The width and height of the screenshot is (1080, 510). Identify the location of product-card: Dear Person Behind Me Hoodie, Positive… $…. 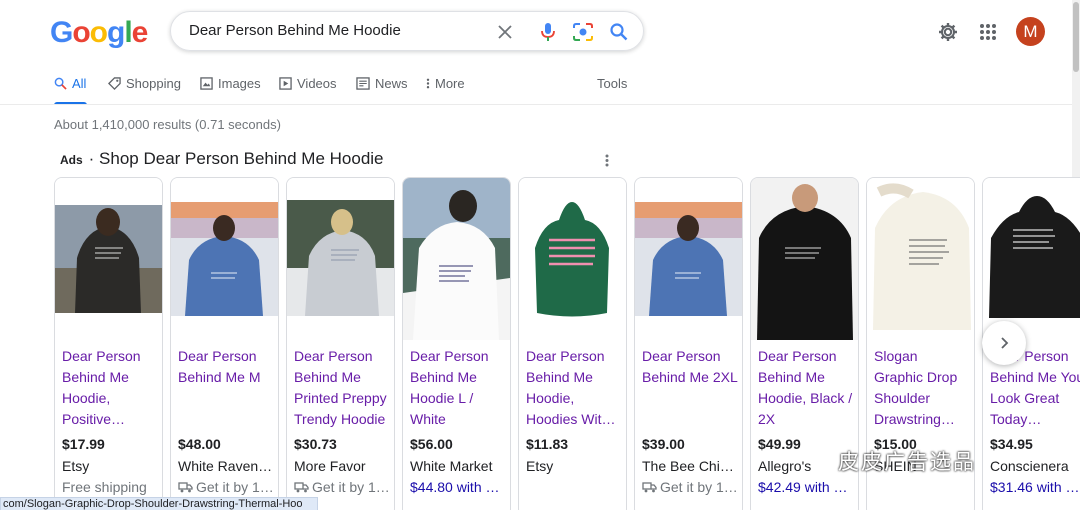
(108, 343).